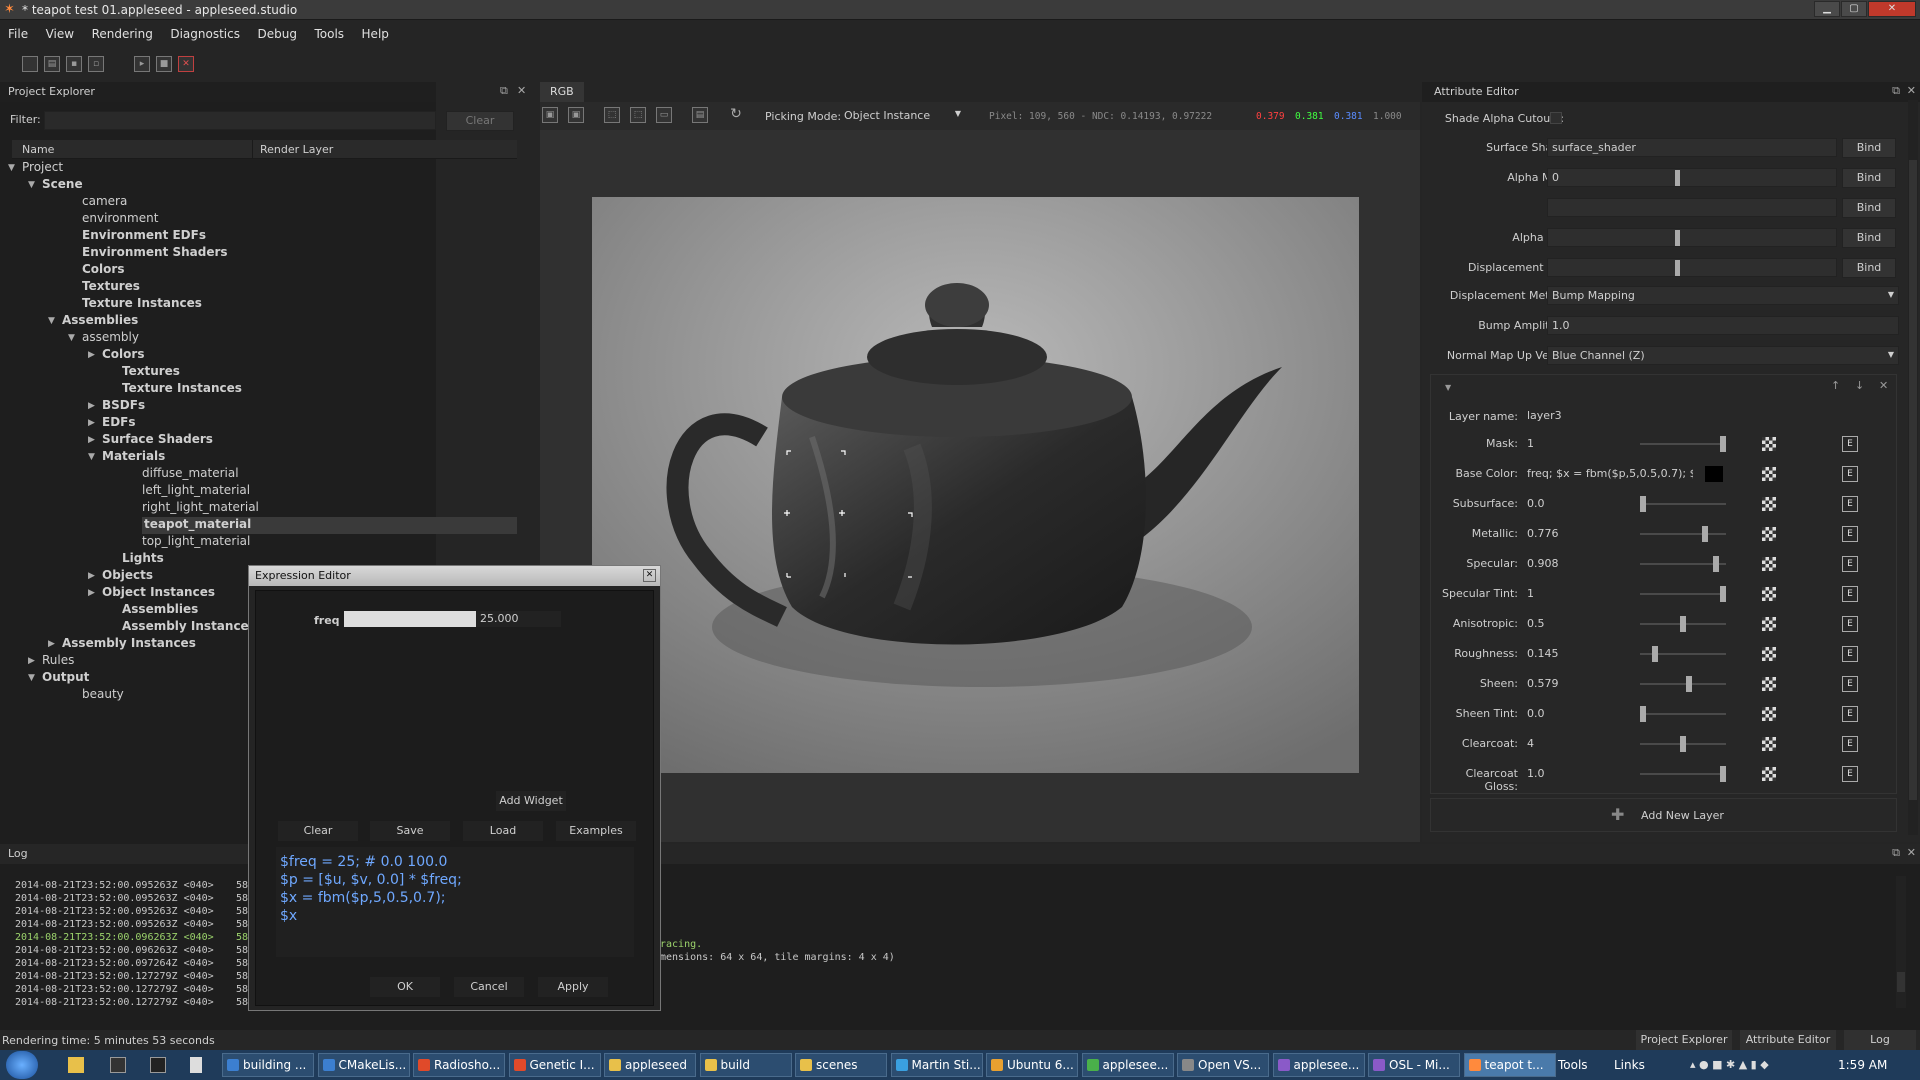 Image resolution: width=1920 pixels, height=1080 pixels. What do you see at coordinates (521, 90) in the screenshot?
I see `close-panel-icon: ✕` at bounding box center [521, 90].